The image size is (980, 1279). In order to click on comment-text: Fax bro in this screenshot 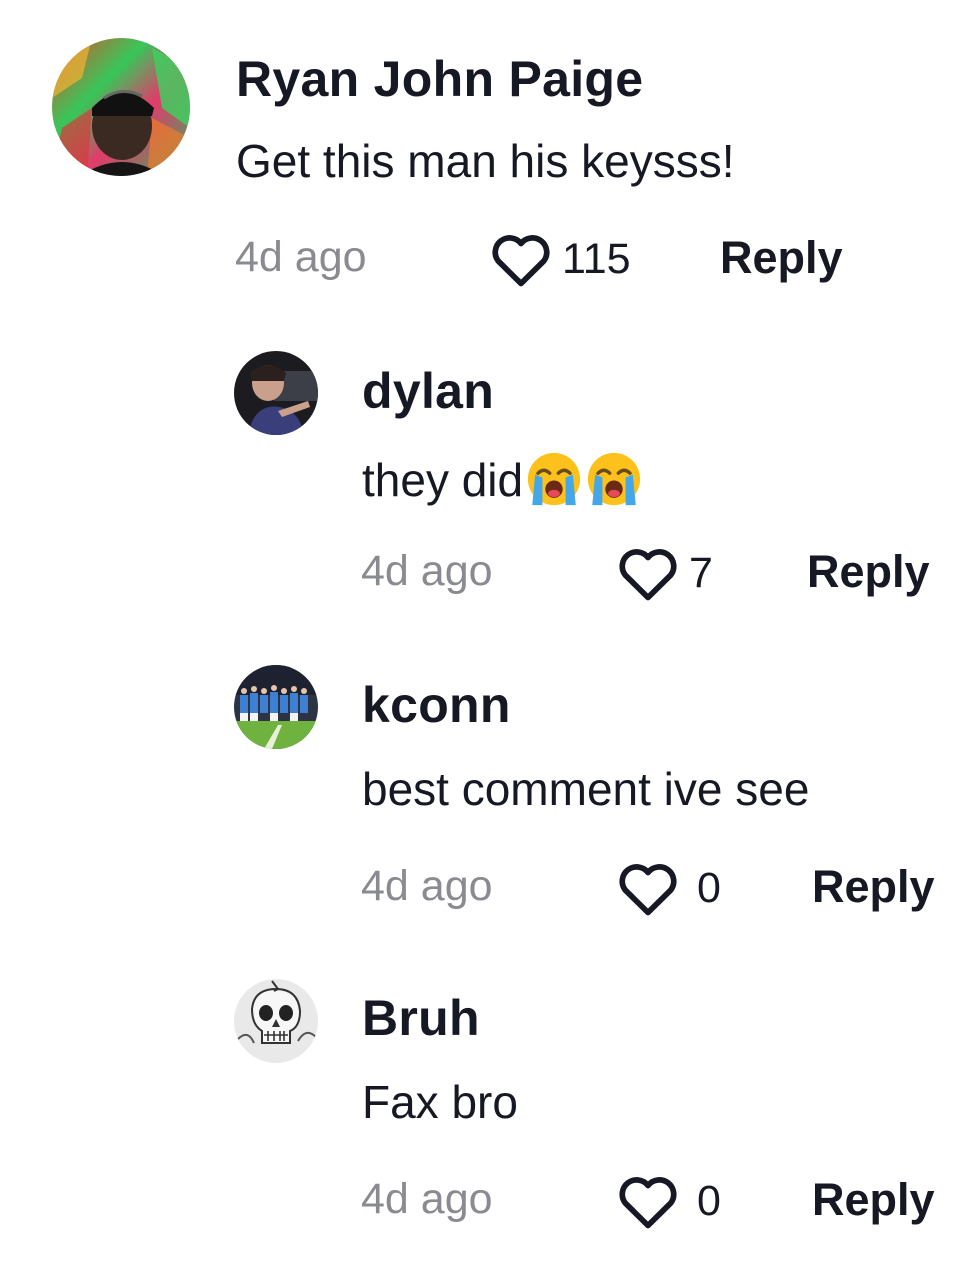, I will do `click(440, 1102)`.